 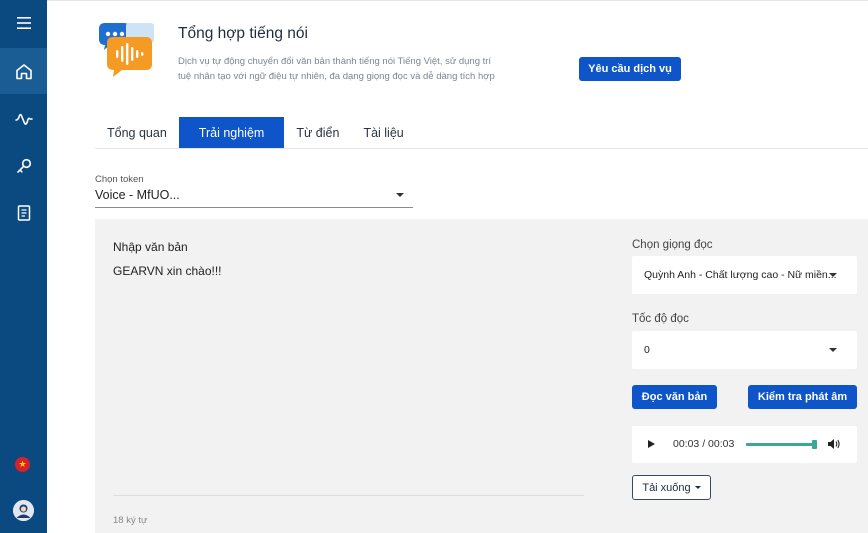 What do you see at coordinates (23, 71) in the screenshot?
I see `home-icon` at bounding box center [23, 71].